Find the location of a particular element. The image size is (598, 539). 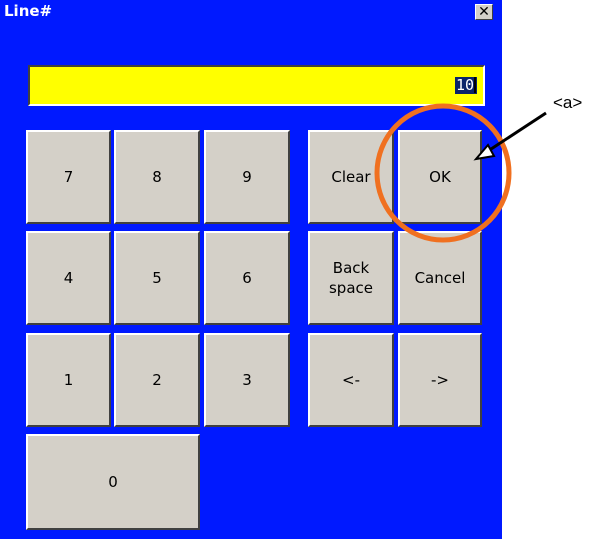

window-title: Line# is located at coordinates (28, 11).